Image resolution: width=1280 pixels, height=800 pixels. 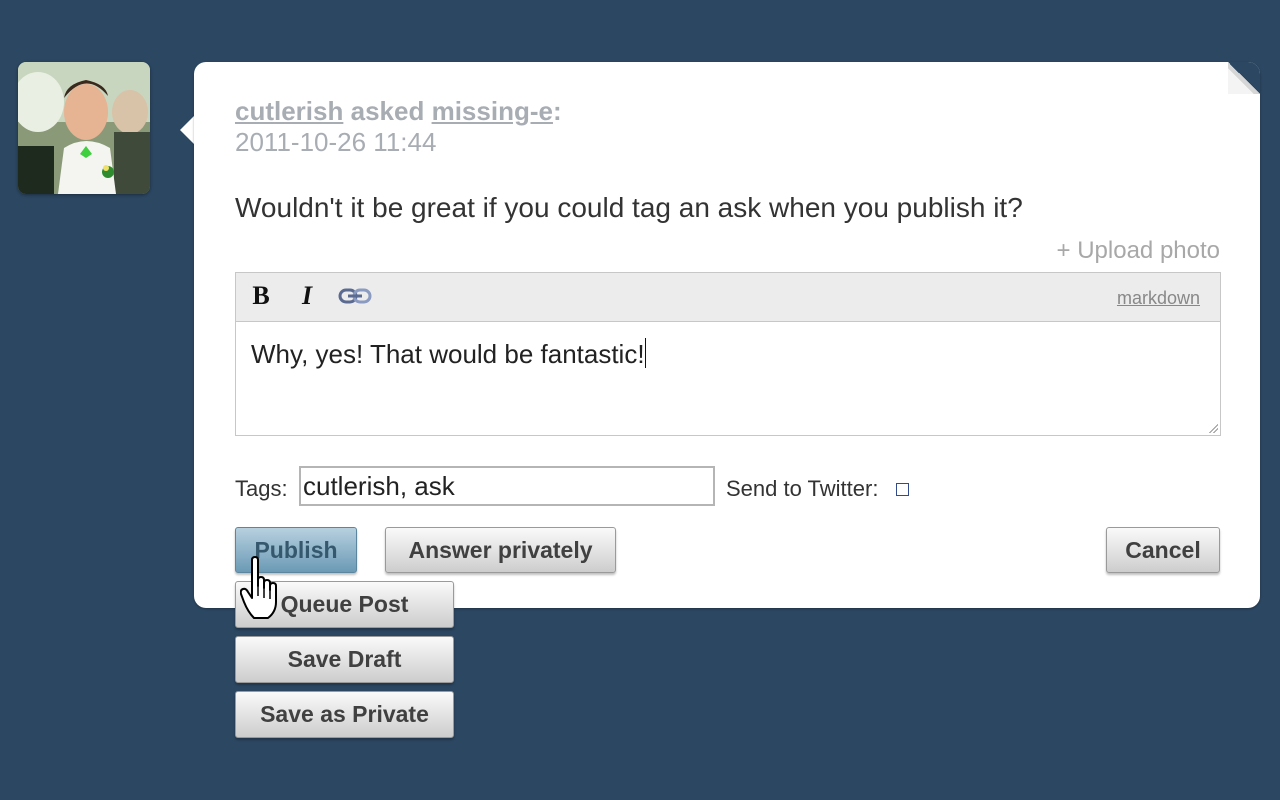 I want to click on answer-textarea: Why, yes! That would be fantastic!, so click(x=728, y=378).